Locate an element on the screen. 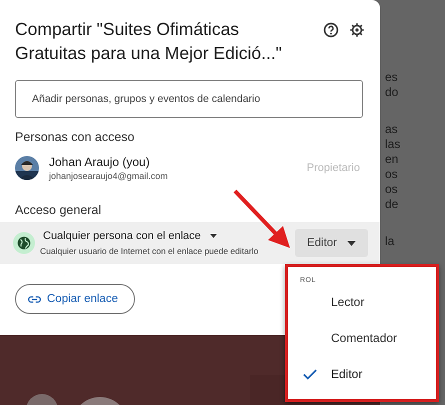  document-text: de is located at coordinates (392, 204).